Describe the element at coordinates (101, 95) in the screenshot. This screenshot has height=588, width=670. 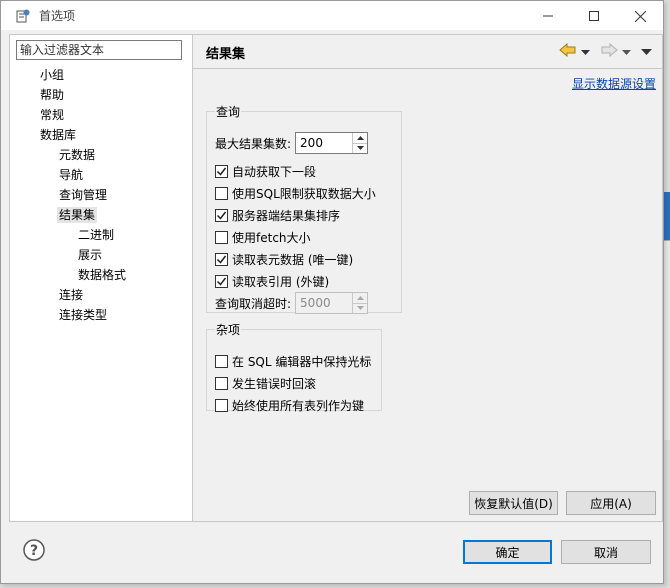
I see `tree-item: 帮助` at that location.